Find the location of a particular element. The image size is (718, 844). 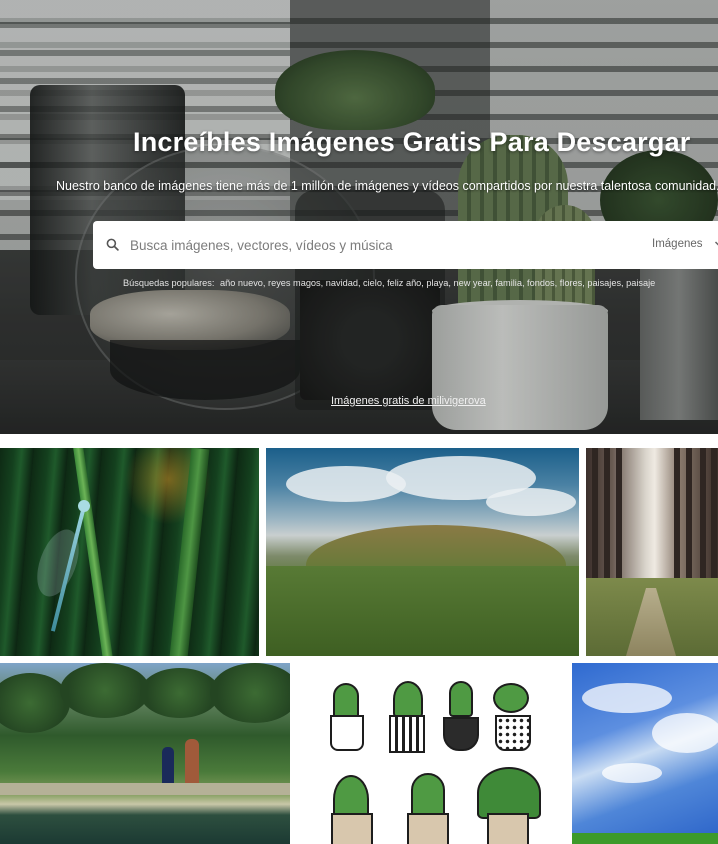

search-bar: Imágenes is located at coordinates (405, 245).